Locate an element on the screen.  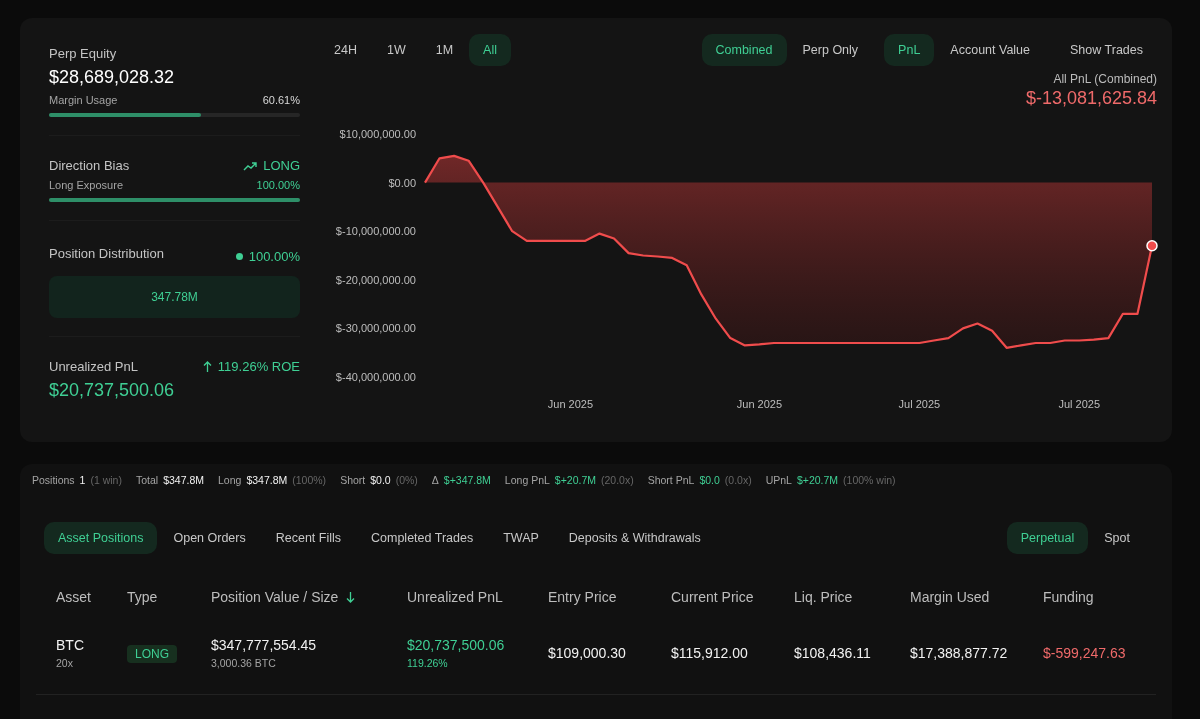
range-tab: 1M is located at coordinates (444, 50).